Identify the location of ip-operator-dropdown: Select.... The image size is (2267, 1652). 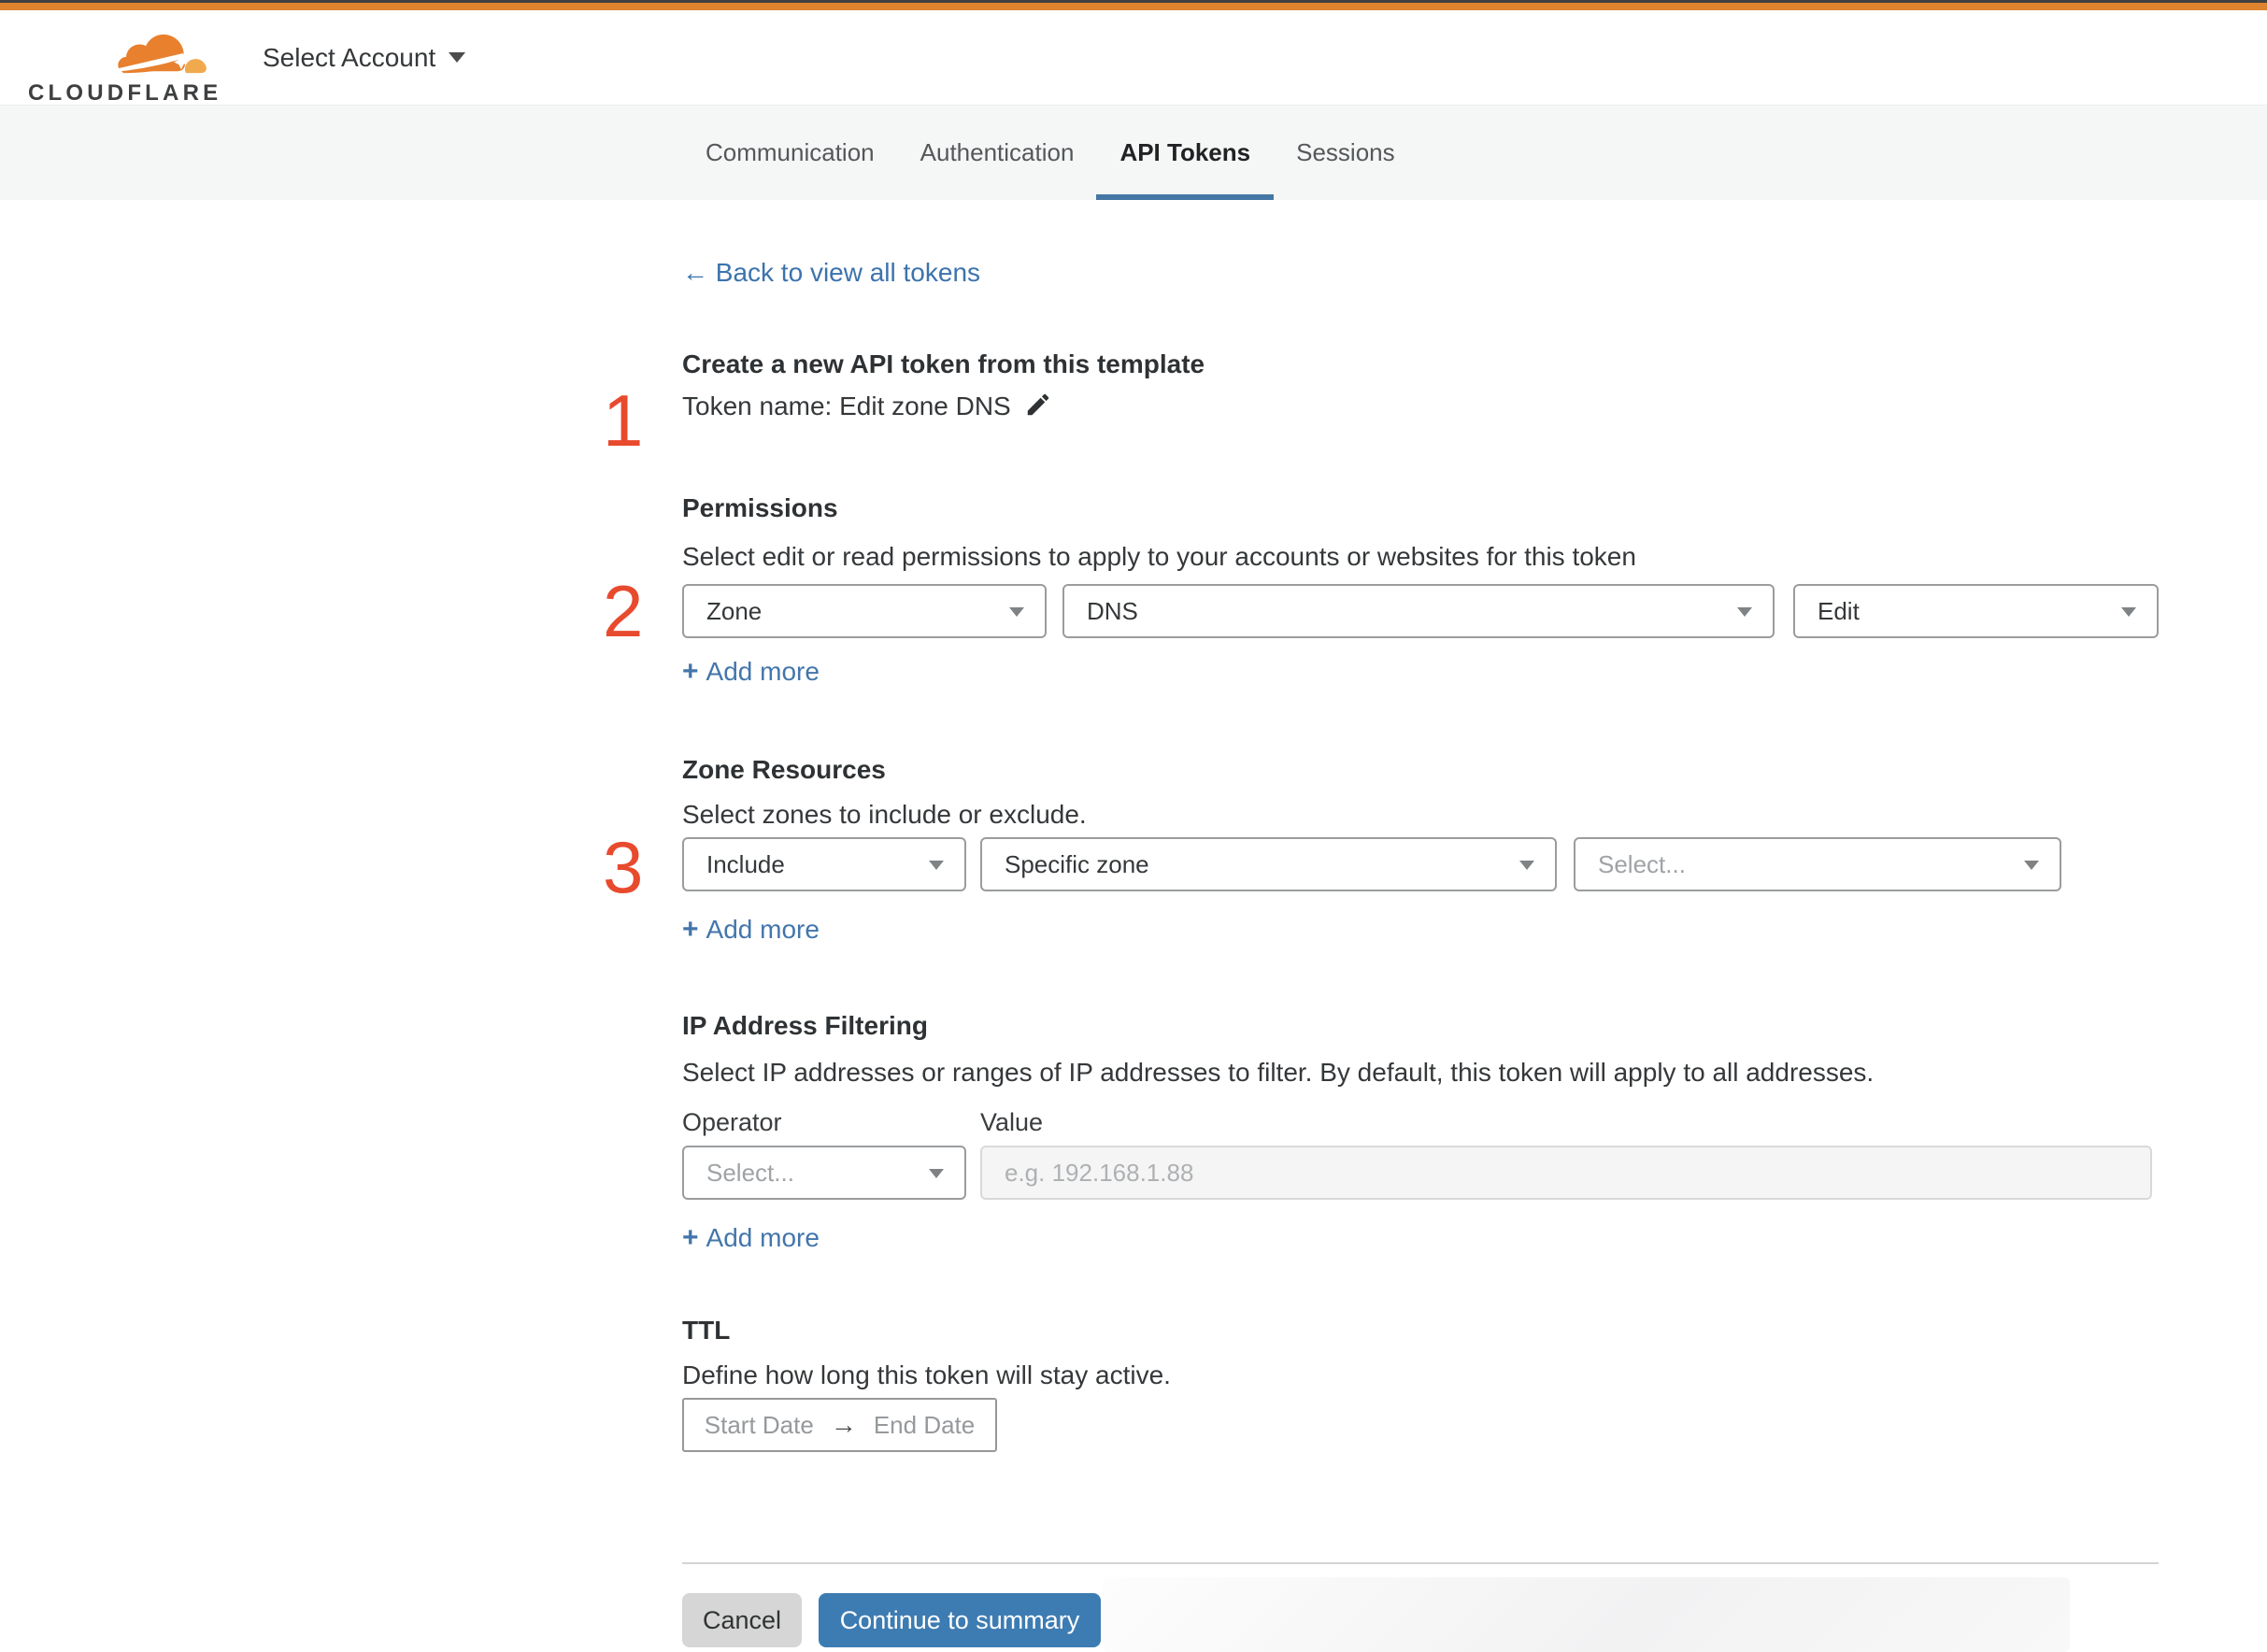
(824, 1173).